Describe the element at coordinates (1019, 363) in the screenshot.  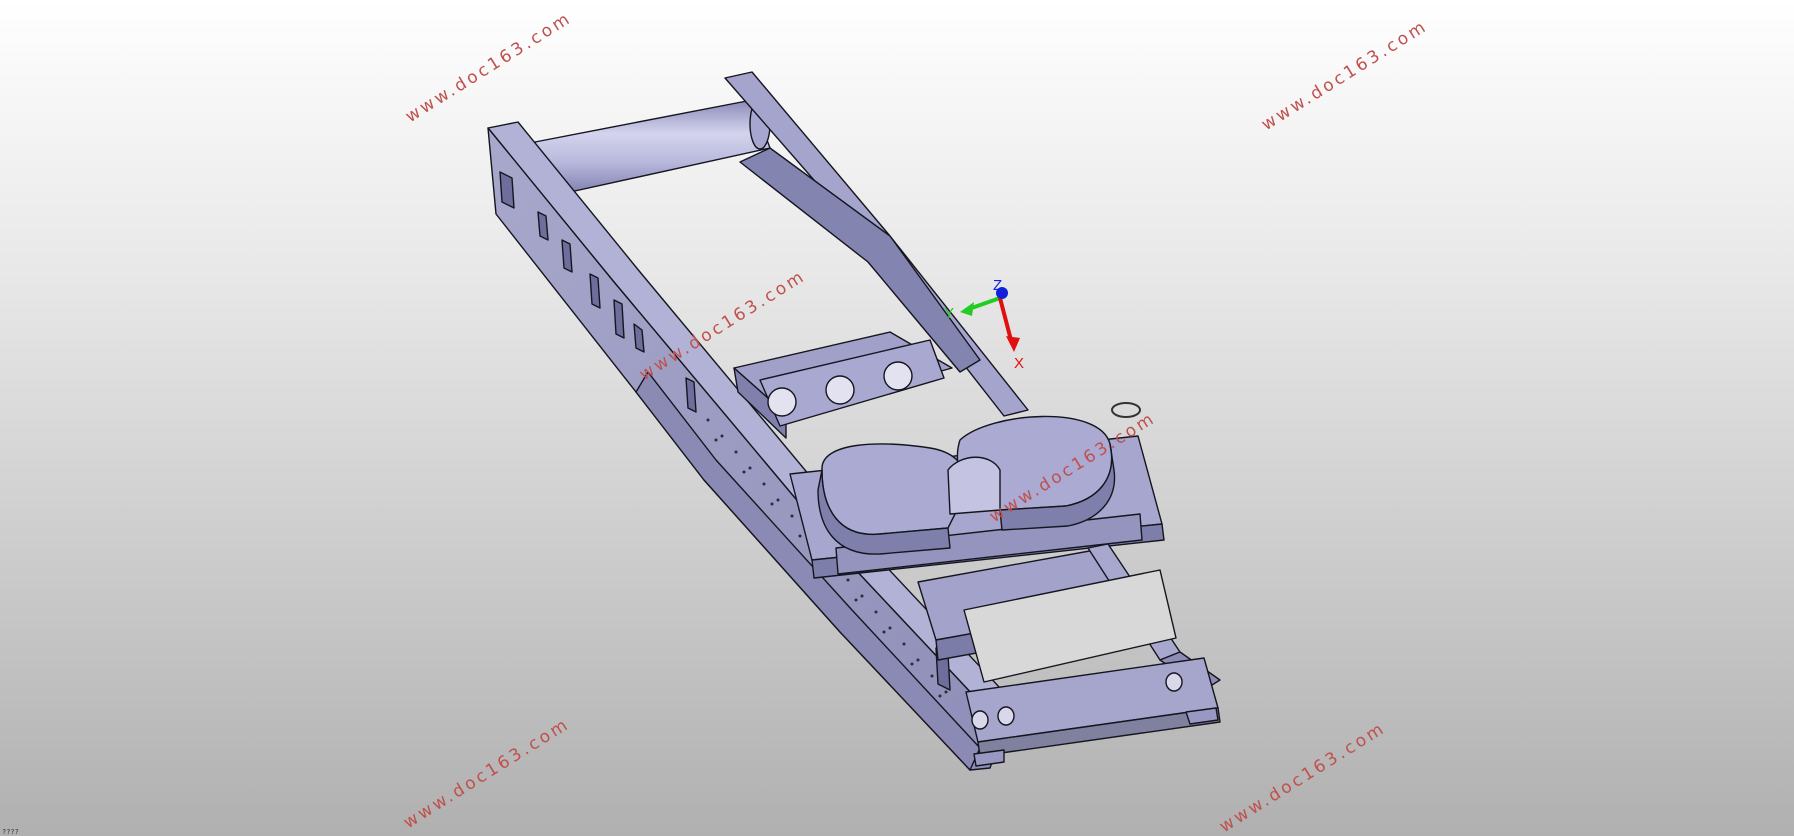
I see `triad-x-label: X` at that location.